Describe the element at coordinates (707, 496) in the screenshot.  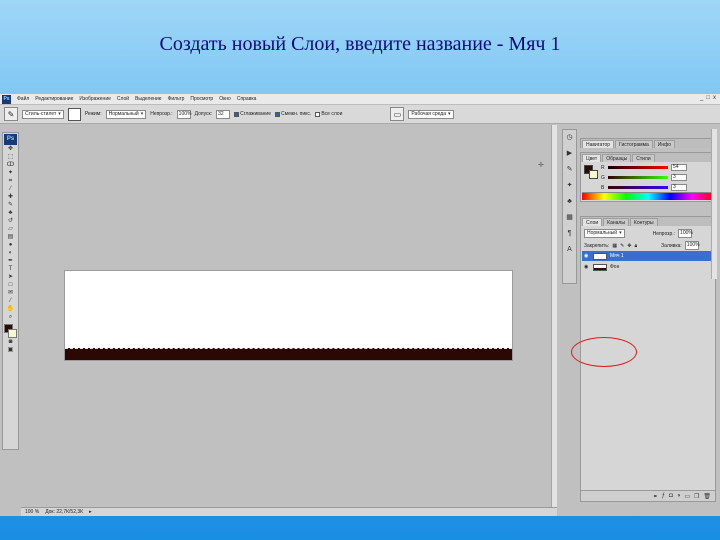
I see `delete-layer-icon: 🗑︎` at that location.